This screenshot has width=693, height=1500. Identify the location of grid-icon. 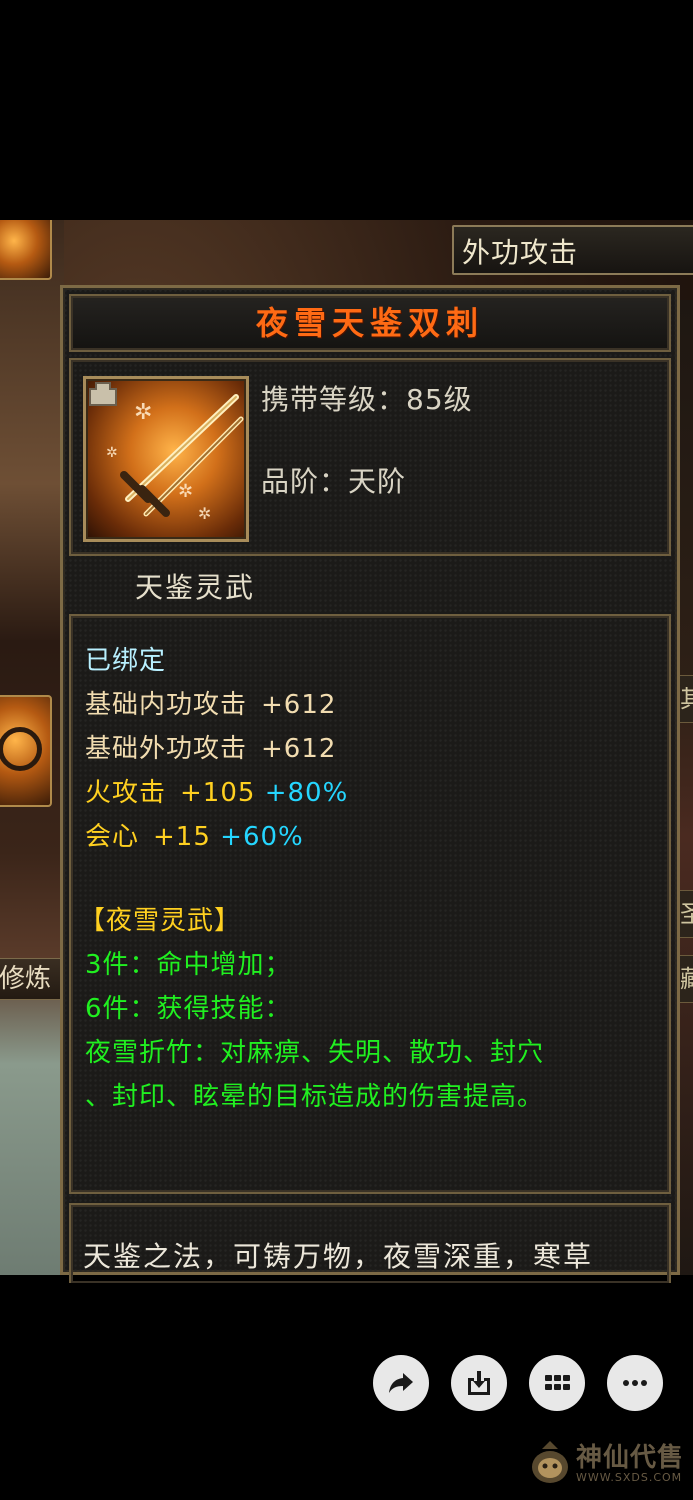
(557, 1382).